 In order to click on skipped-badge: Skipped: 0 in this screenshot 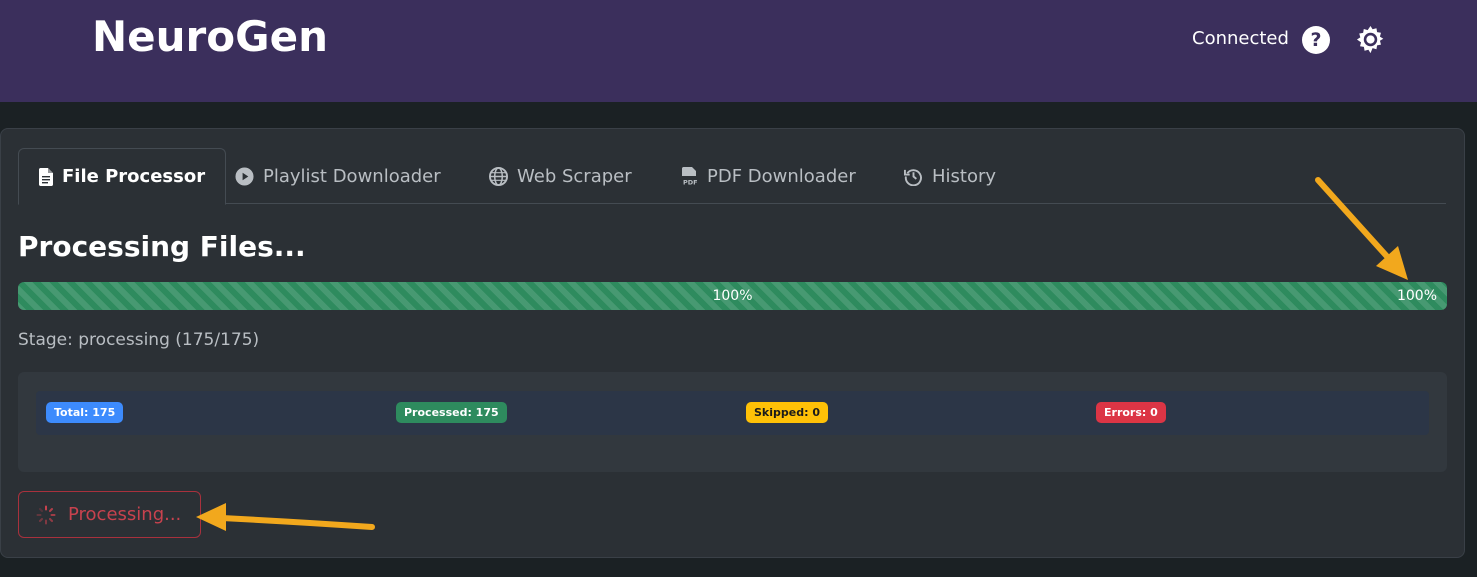, I will do `click(787, 412)`.